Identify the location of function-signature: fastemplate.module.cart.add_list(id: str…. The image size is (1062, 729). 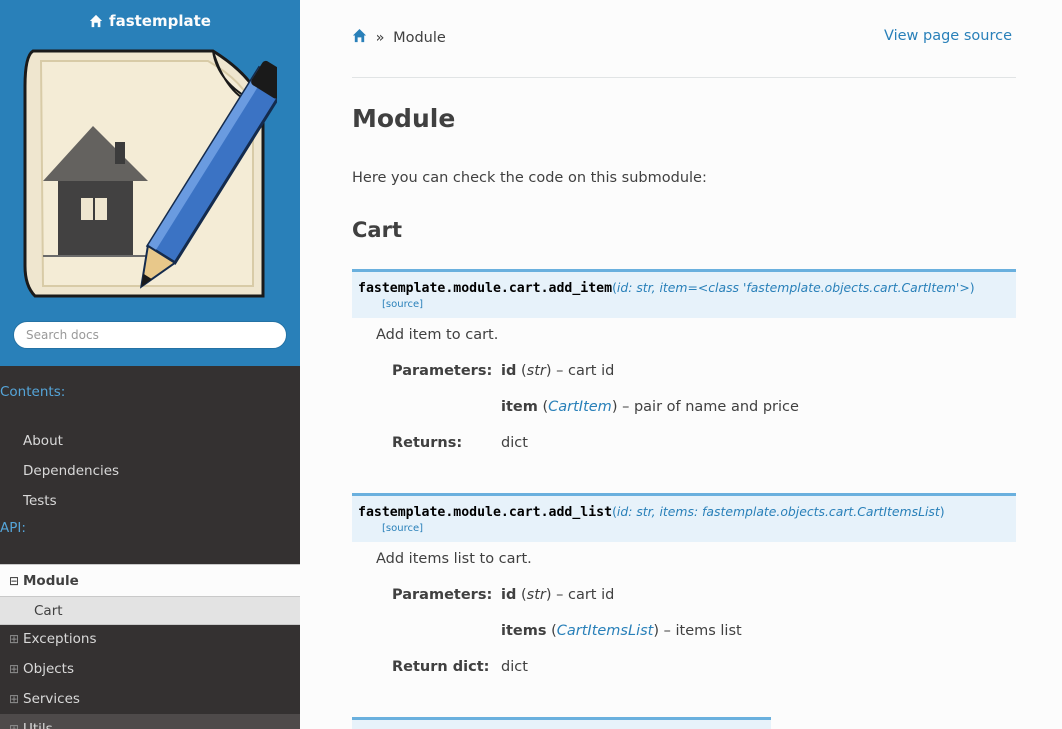
(684, 517).